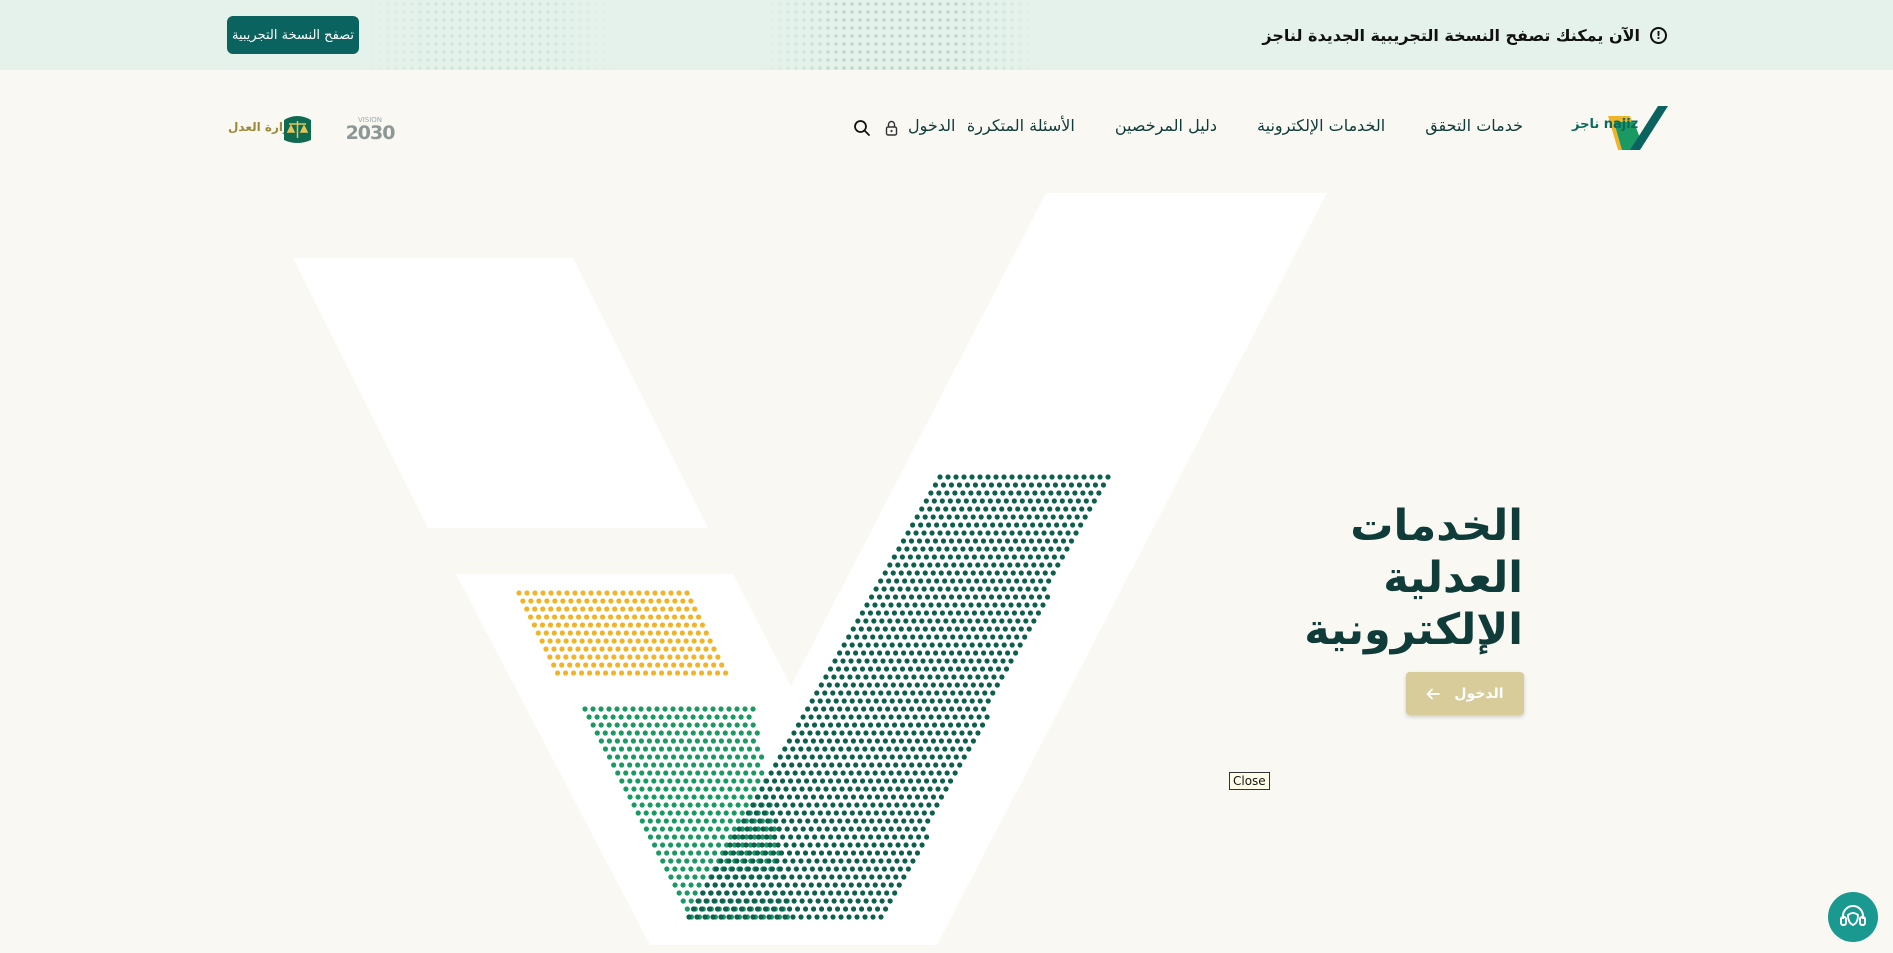 This screenshot has width=1893, height=953. I want to click on hero-login-label: الدخول, so click(1479, 693).